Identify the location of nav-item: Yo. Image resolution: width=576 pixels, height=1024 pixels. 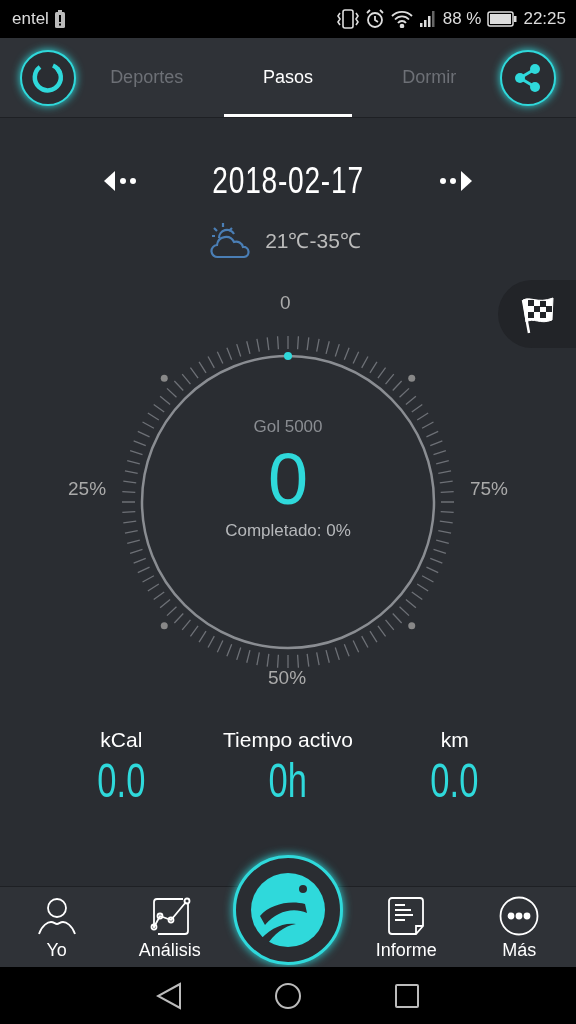
(56, 931).